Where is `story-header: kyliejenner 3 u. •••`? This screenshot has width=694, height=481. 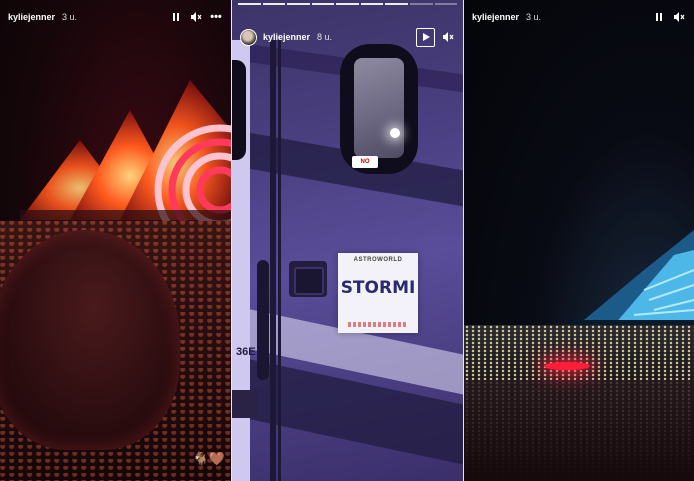 story-header: kyliejenner 3 u. ••• is located at coordinates (115, 17).